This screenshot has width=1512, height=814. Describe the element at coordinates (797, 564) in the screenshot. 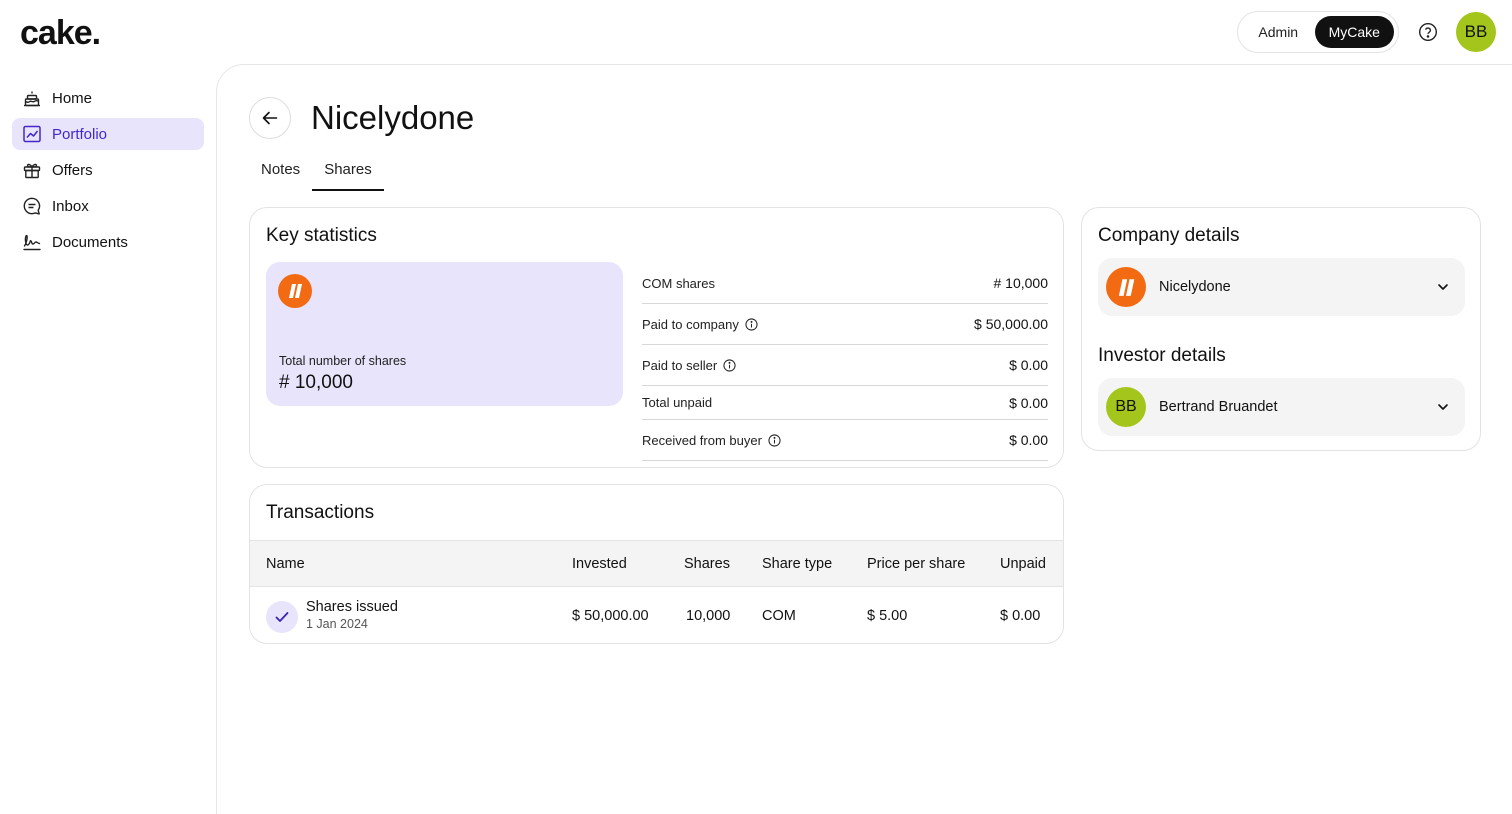

I see `column-header-share-type: Share type` at that location.